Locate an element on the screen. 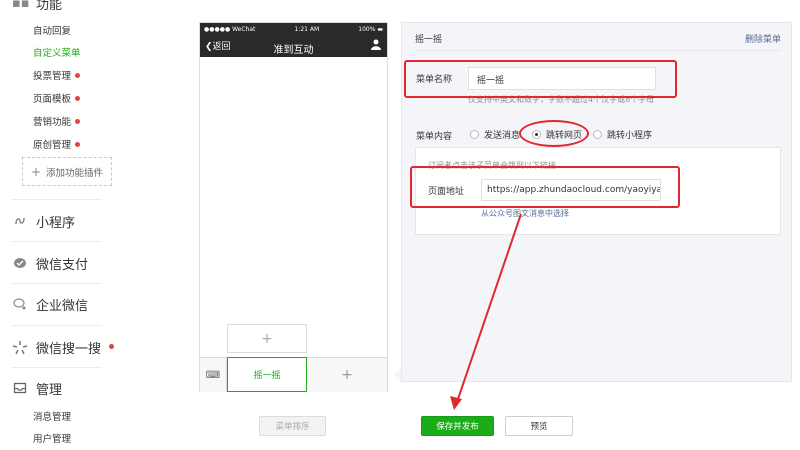 The height and width of the screenshot is (450, 800). radio-send-message: 发送消息 is located at coordinates (495, 134).